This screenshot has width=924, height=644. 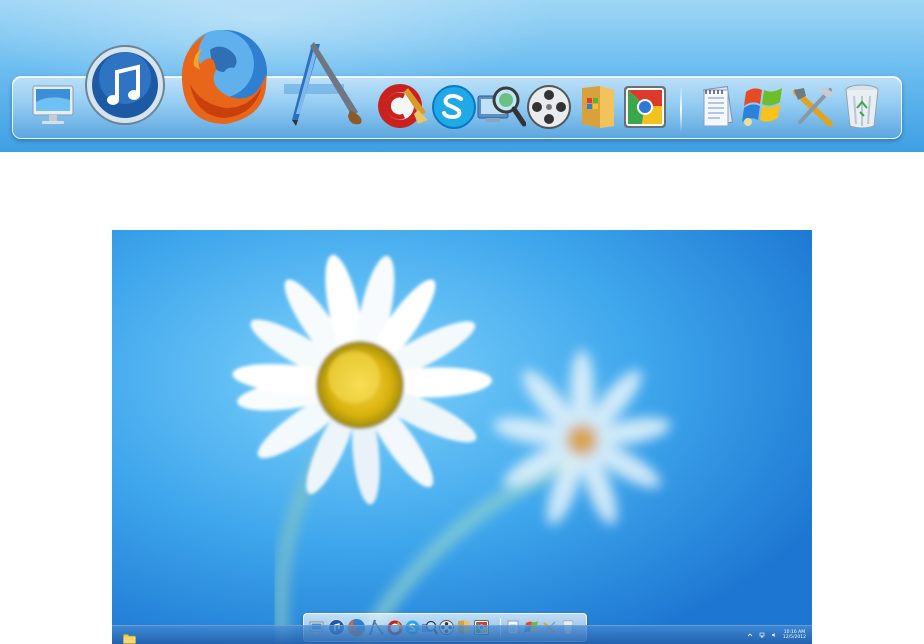 I want to click on file-explorer-icon, so click(x=129, y=636).